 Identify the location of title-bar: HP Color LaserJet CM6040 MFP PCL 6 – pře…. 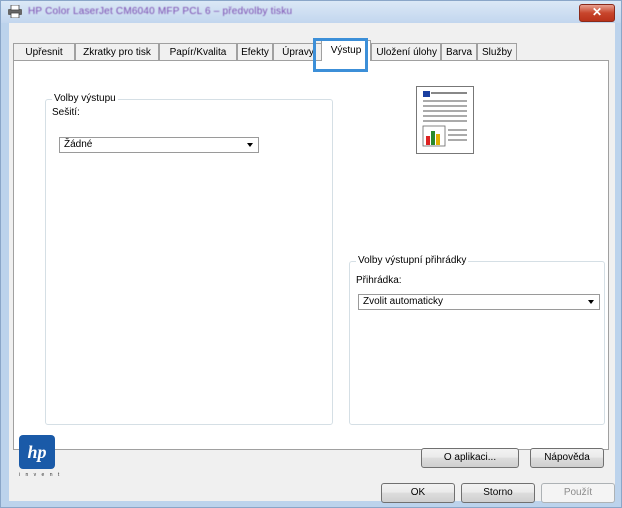
(311, 12).